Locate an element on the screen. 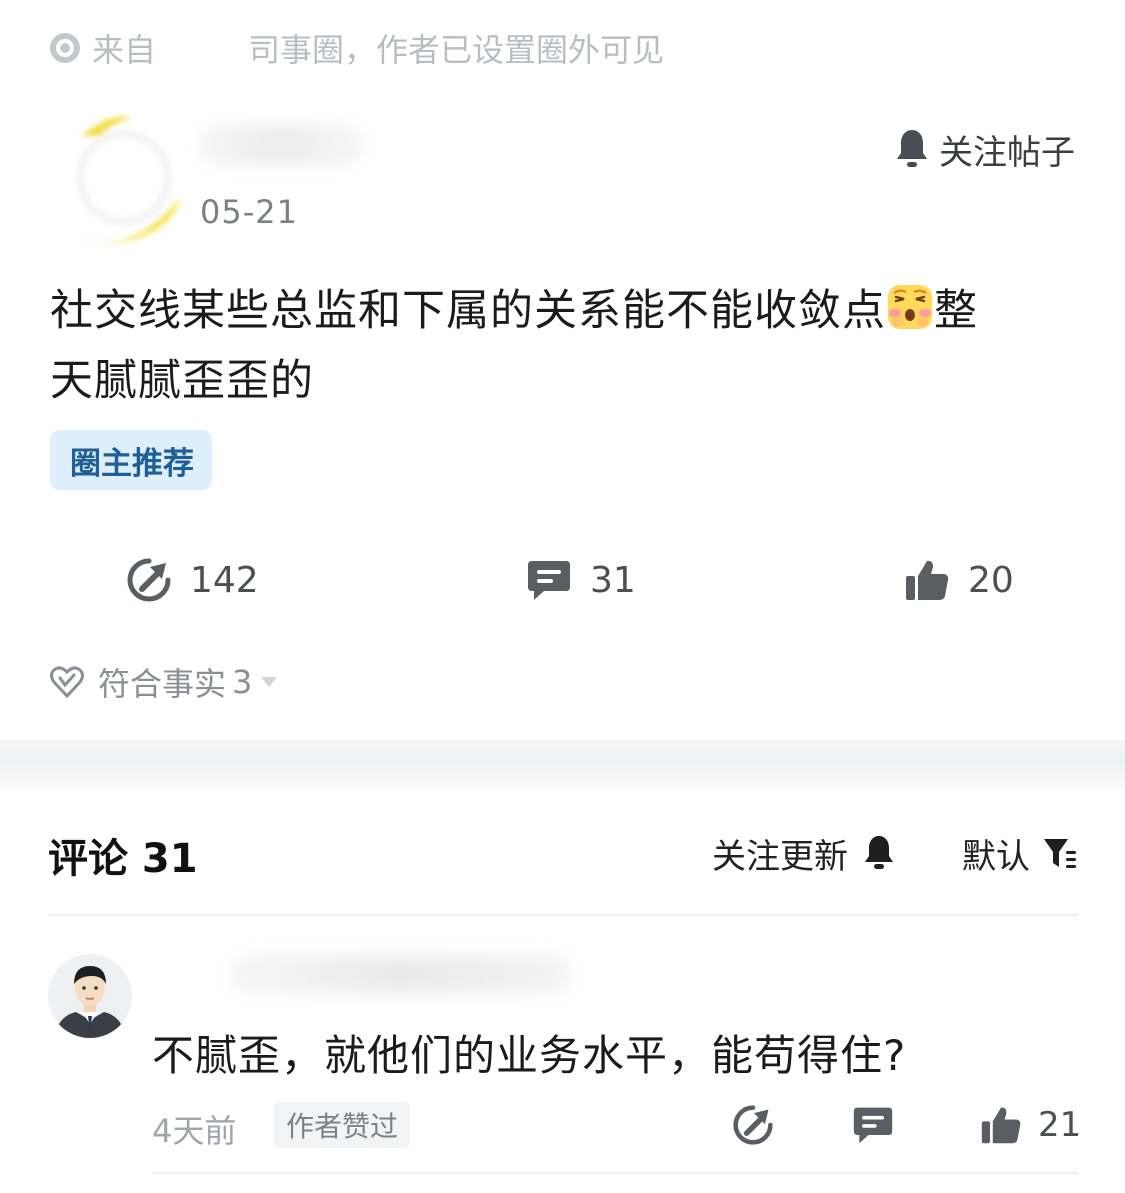 This screenshot has height=1193, width=1125. share-button: 142 is located at coordinates (192, 580).